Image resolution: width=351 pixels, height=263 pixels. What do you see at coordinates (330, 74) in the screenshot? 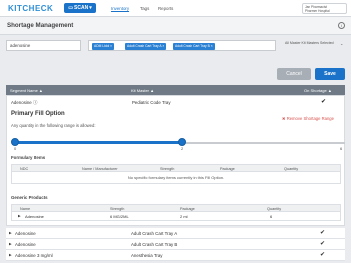
I see `save-button: Save` at bounding box center [330, 74].